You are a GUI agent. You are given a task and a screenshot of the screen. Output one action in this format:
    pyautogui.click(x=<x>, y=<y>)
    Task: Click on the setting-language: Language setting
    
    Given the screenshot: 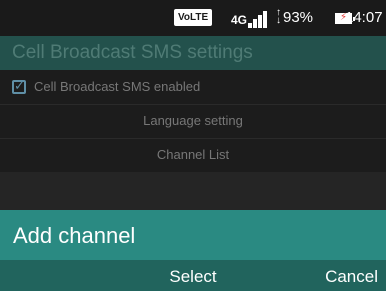 What is the action you would take?
    pyautogui.click(x=193, y=121)
    